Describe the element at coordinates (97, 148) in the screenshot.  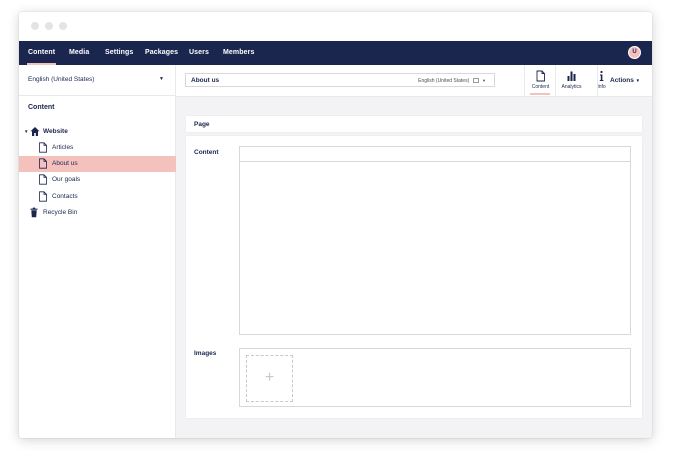
I see `tree-item-articles: Articles` at that location.